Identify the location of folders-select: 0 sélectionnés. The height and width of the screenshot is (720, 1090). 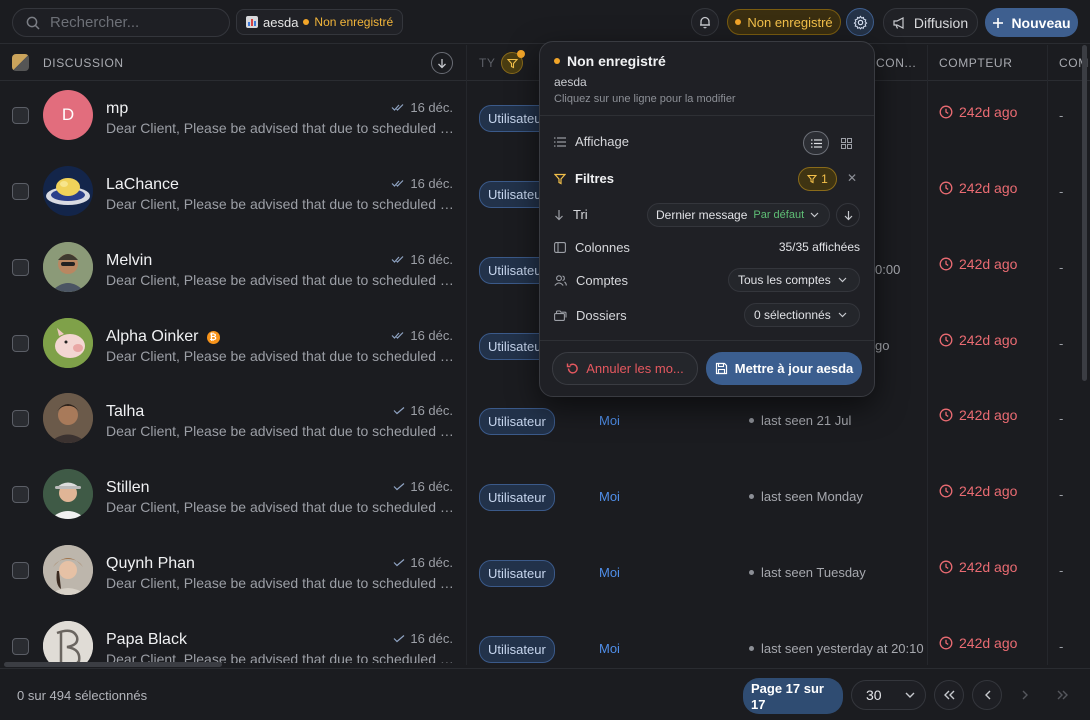
(802, 315).